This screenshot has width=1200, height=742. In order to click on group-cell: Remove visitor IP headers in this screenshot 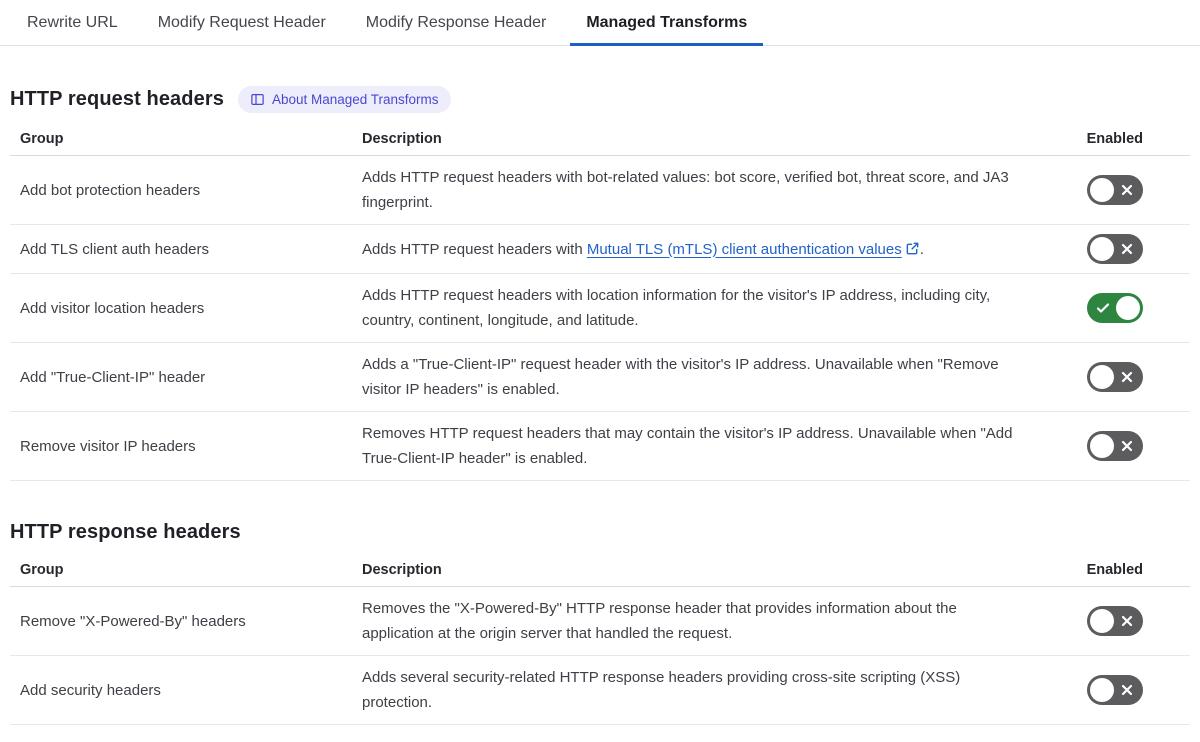, I will do `click(186, 446)`.